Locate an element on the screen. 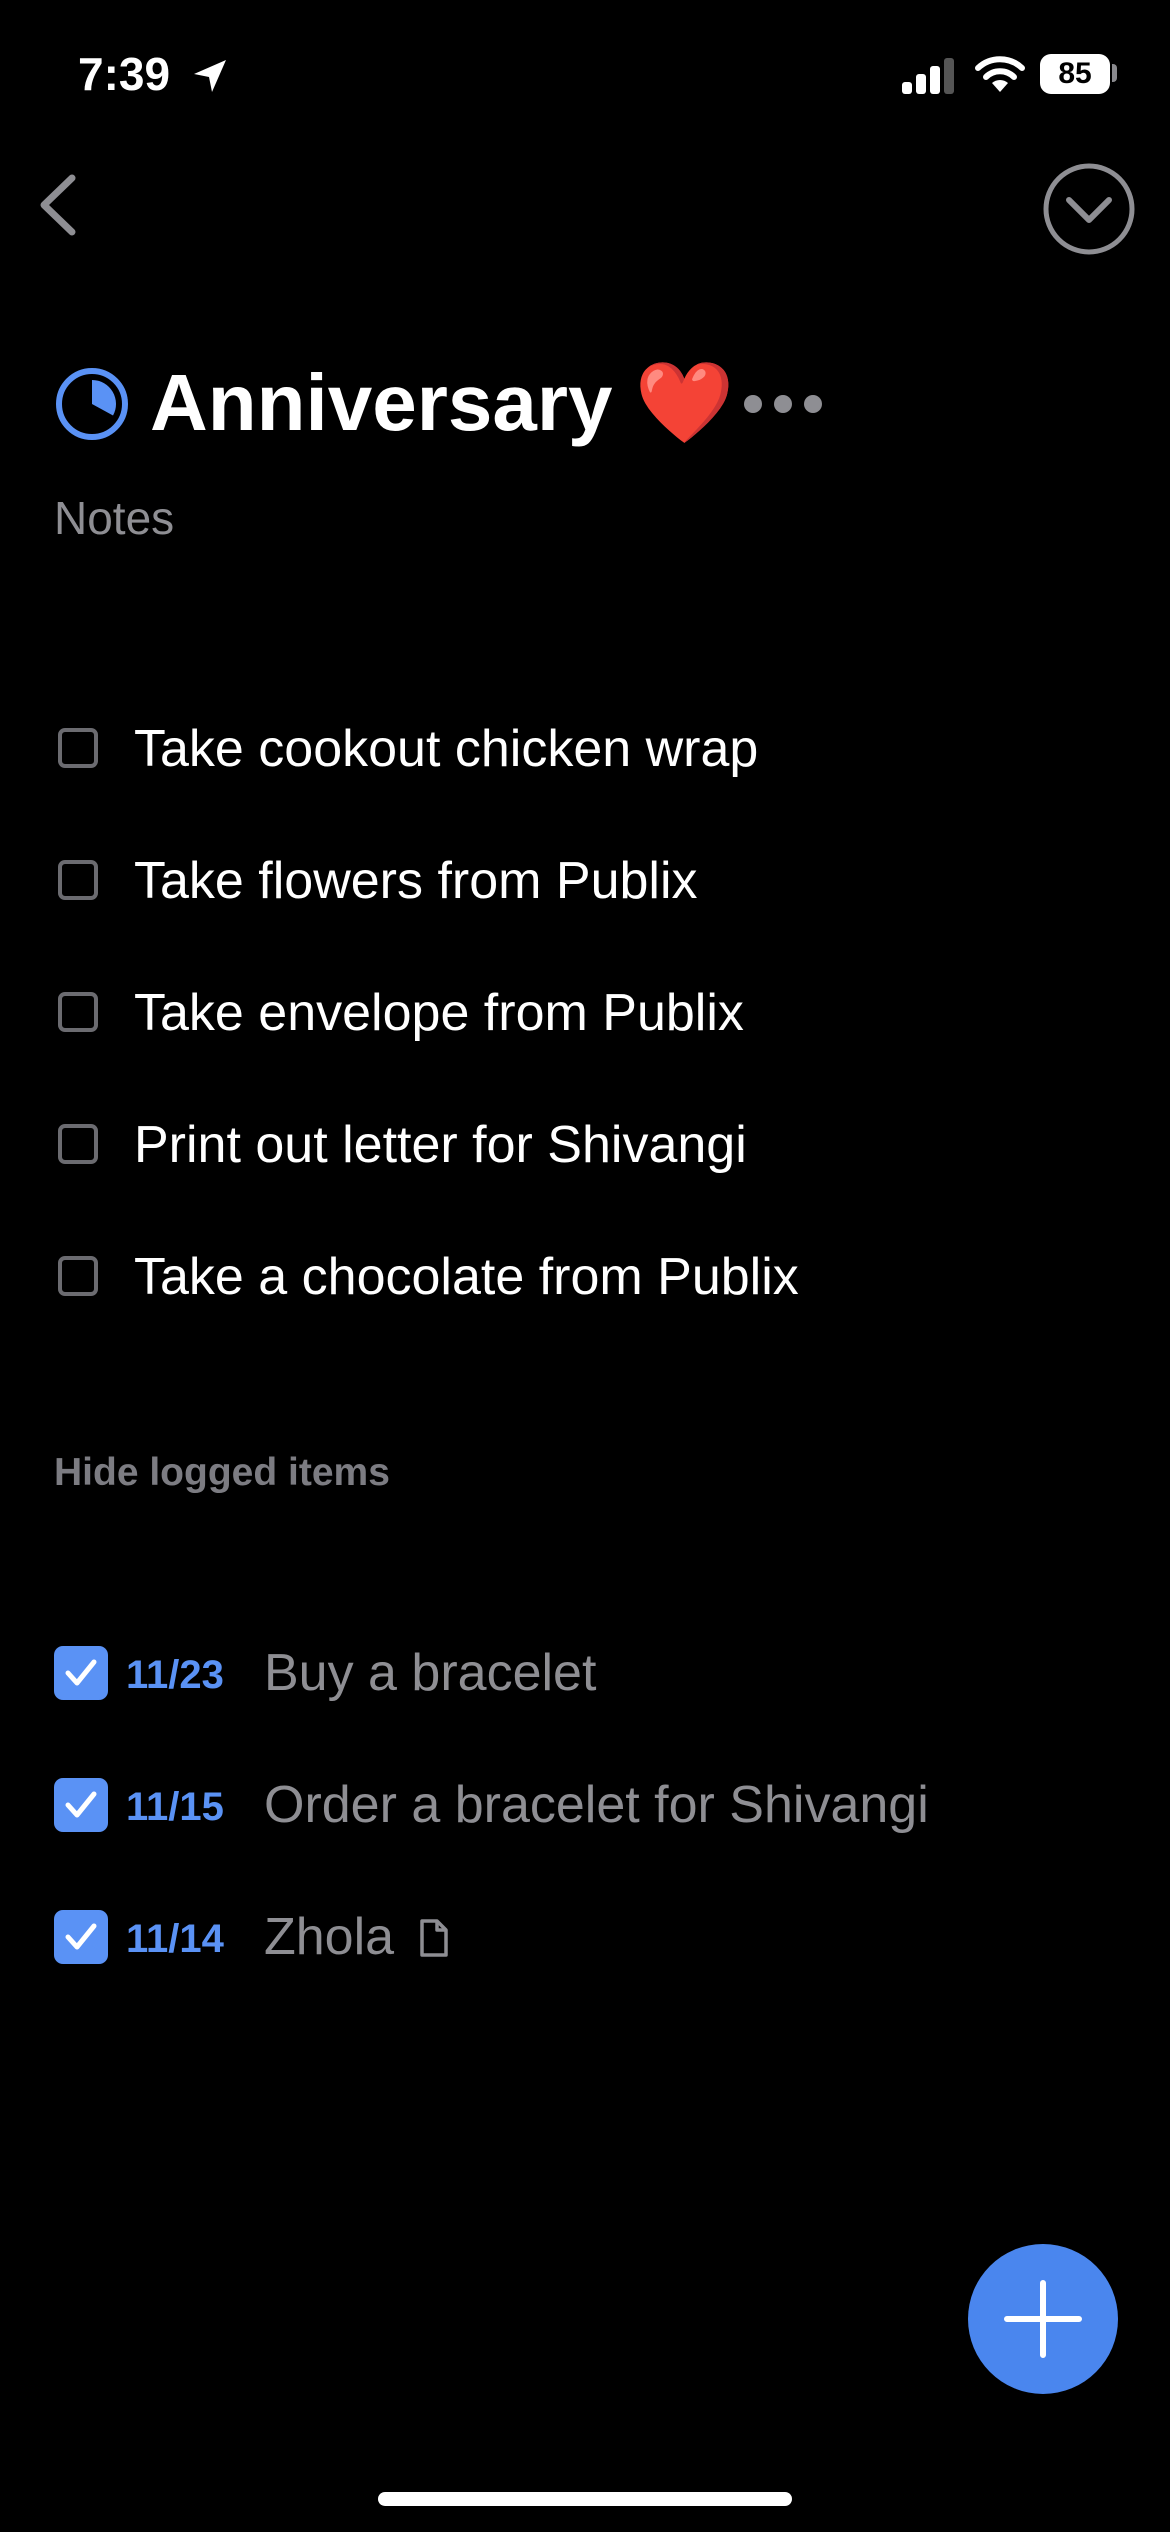 The width and height of the screenshot is (1170, 2532). logged-item: 11/23 Buy a bracelet is located at coordinates (584, 1673).